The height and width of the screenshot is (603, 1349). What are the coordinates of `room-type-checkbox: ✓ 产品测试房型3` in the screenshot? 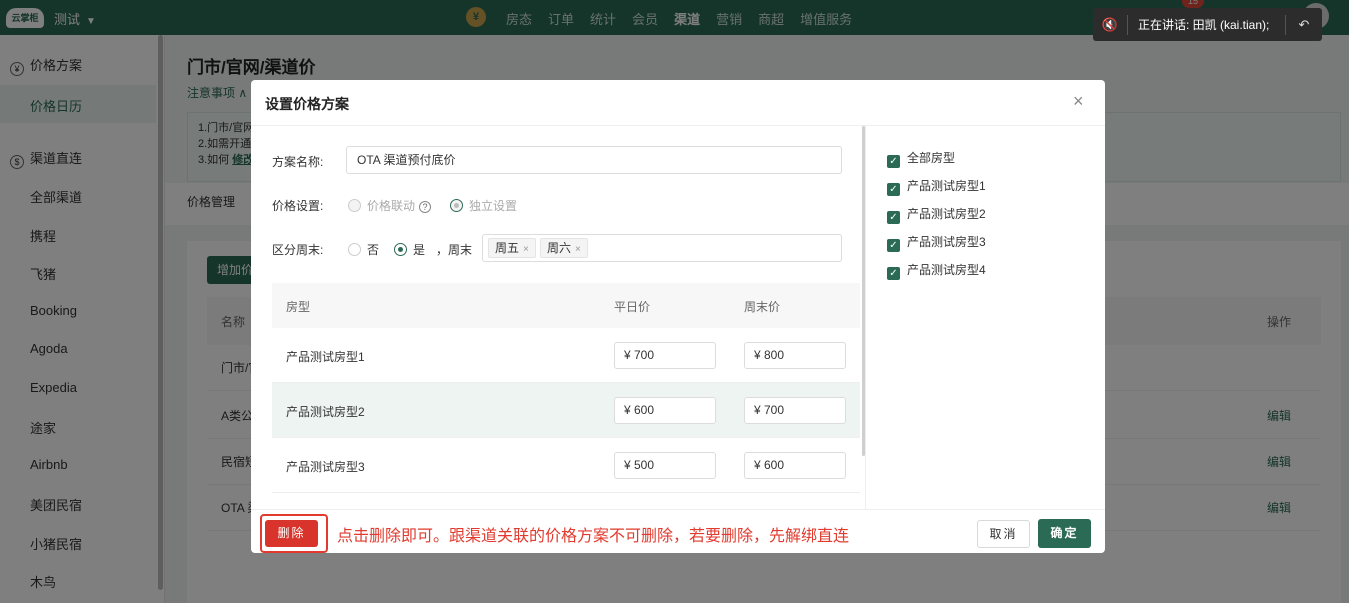 It's located at (936, 242).